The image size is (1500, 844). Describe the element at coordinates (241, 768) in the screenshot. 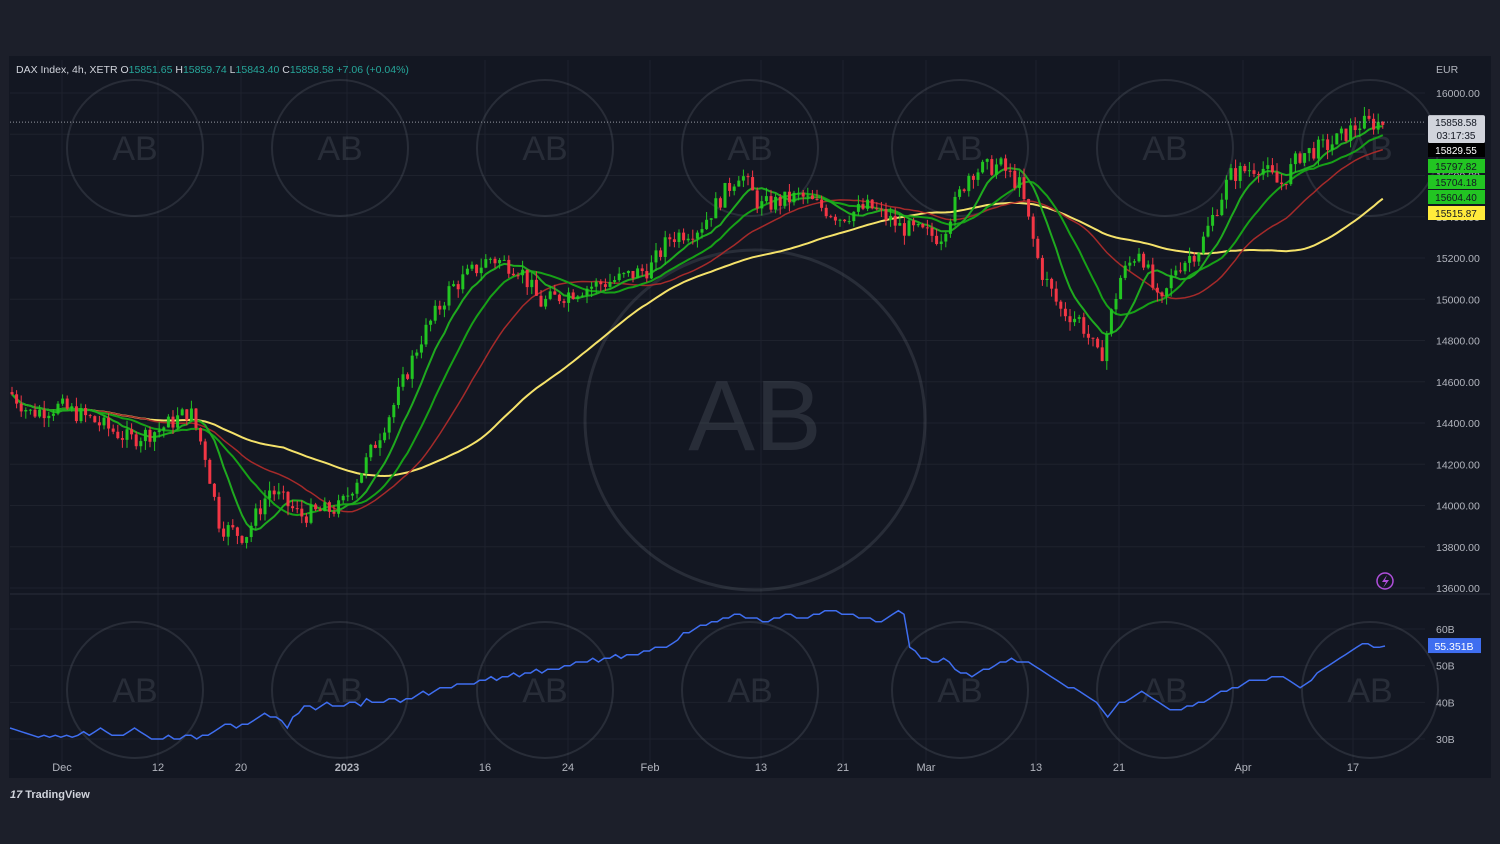

I see `time-tick-label: 20` at that location.